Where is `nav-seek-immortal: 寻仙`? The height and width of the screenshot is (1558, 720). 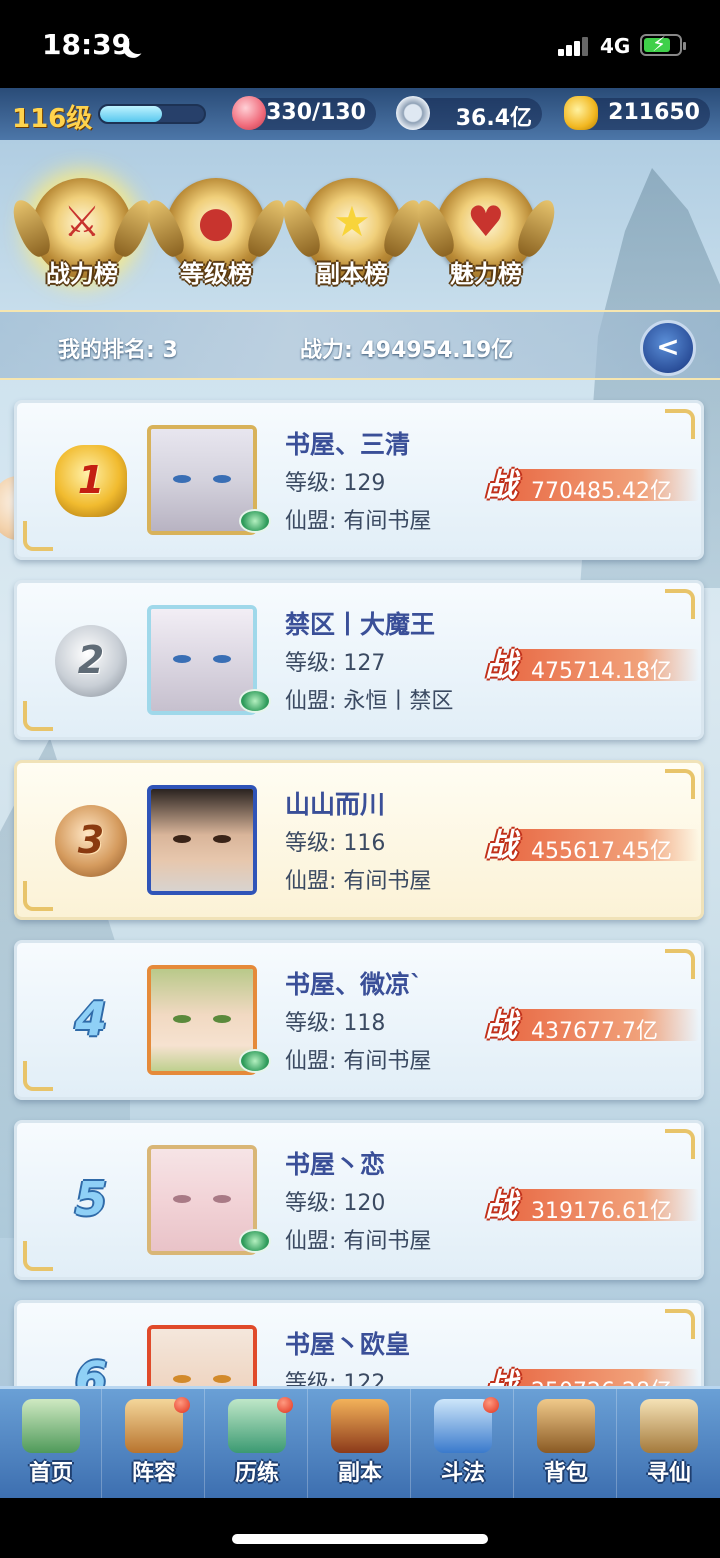
nav-seek-immortal: 寻仙 is located at coordinates (669, 1443).